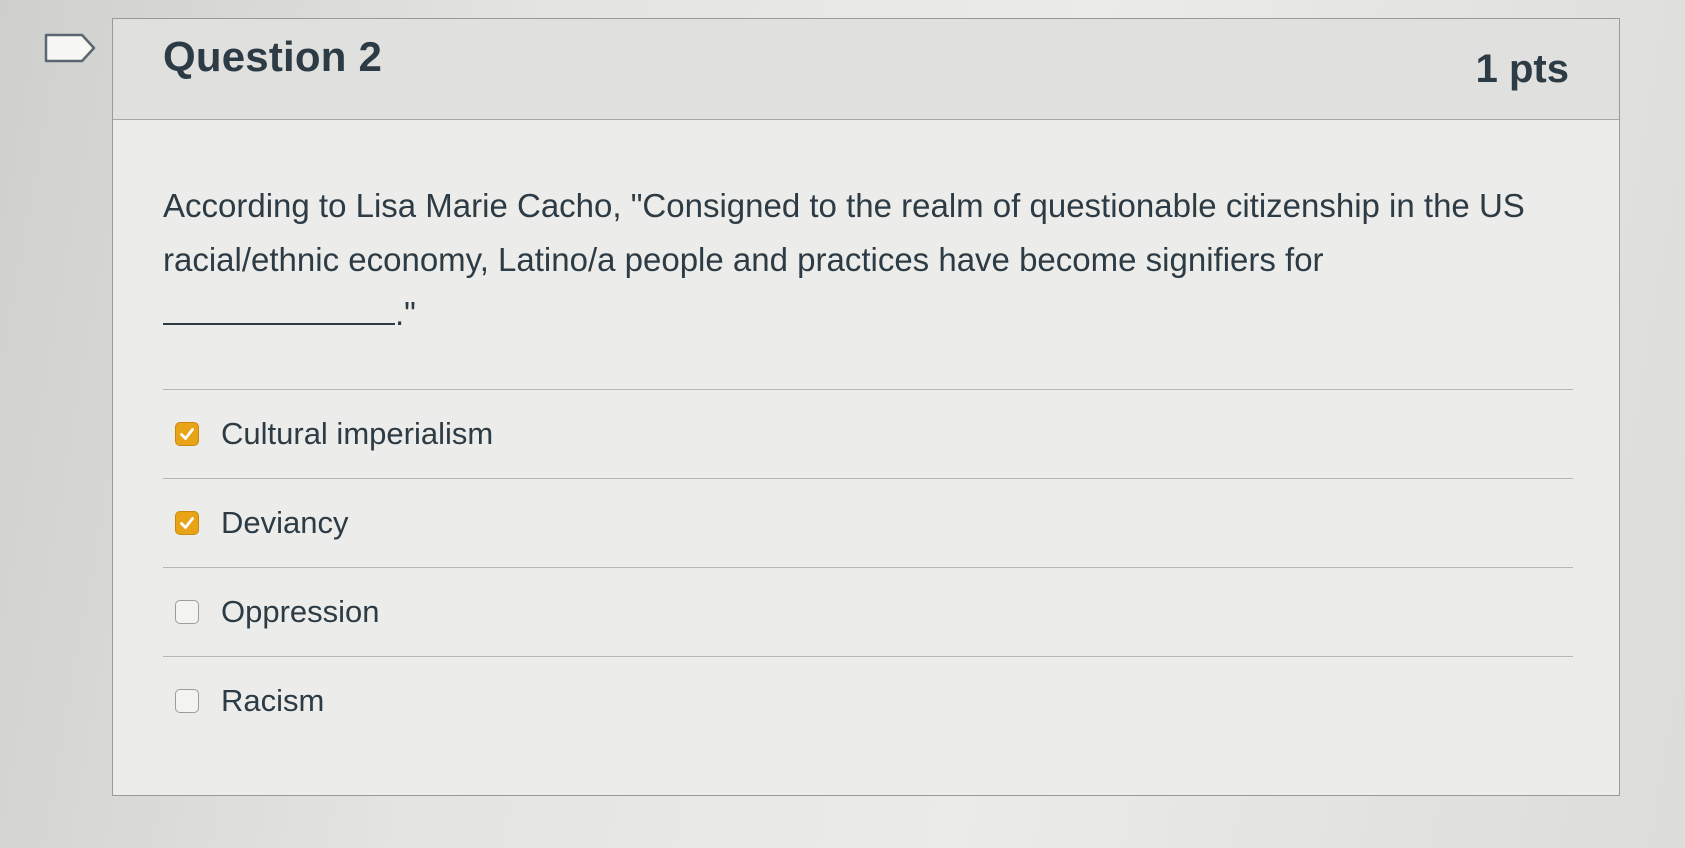 The width and height of the screenshot is (1685, 848). I want to click on question-header: Question 2 1 pts, so click(866, 69).